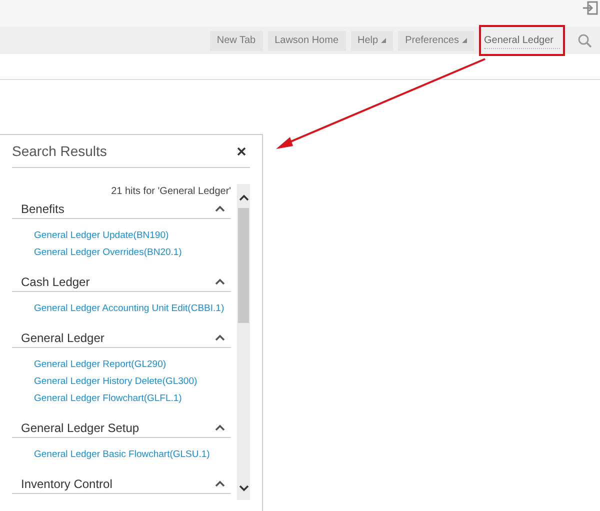 This screenshot has width=600, height=511. What do you see at coordinates (522, 40) in the screenshot?
I see `search-field: General Ledger` at bounding box center [522, 40].